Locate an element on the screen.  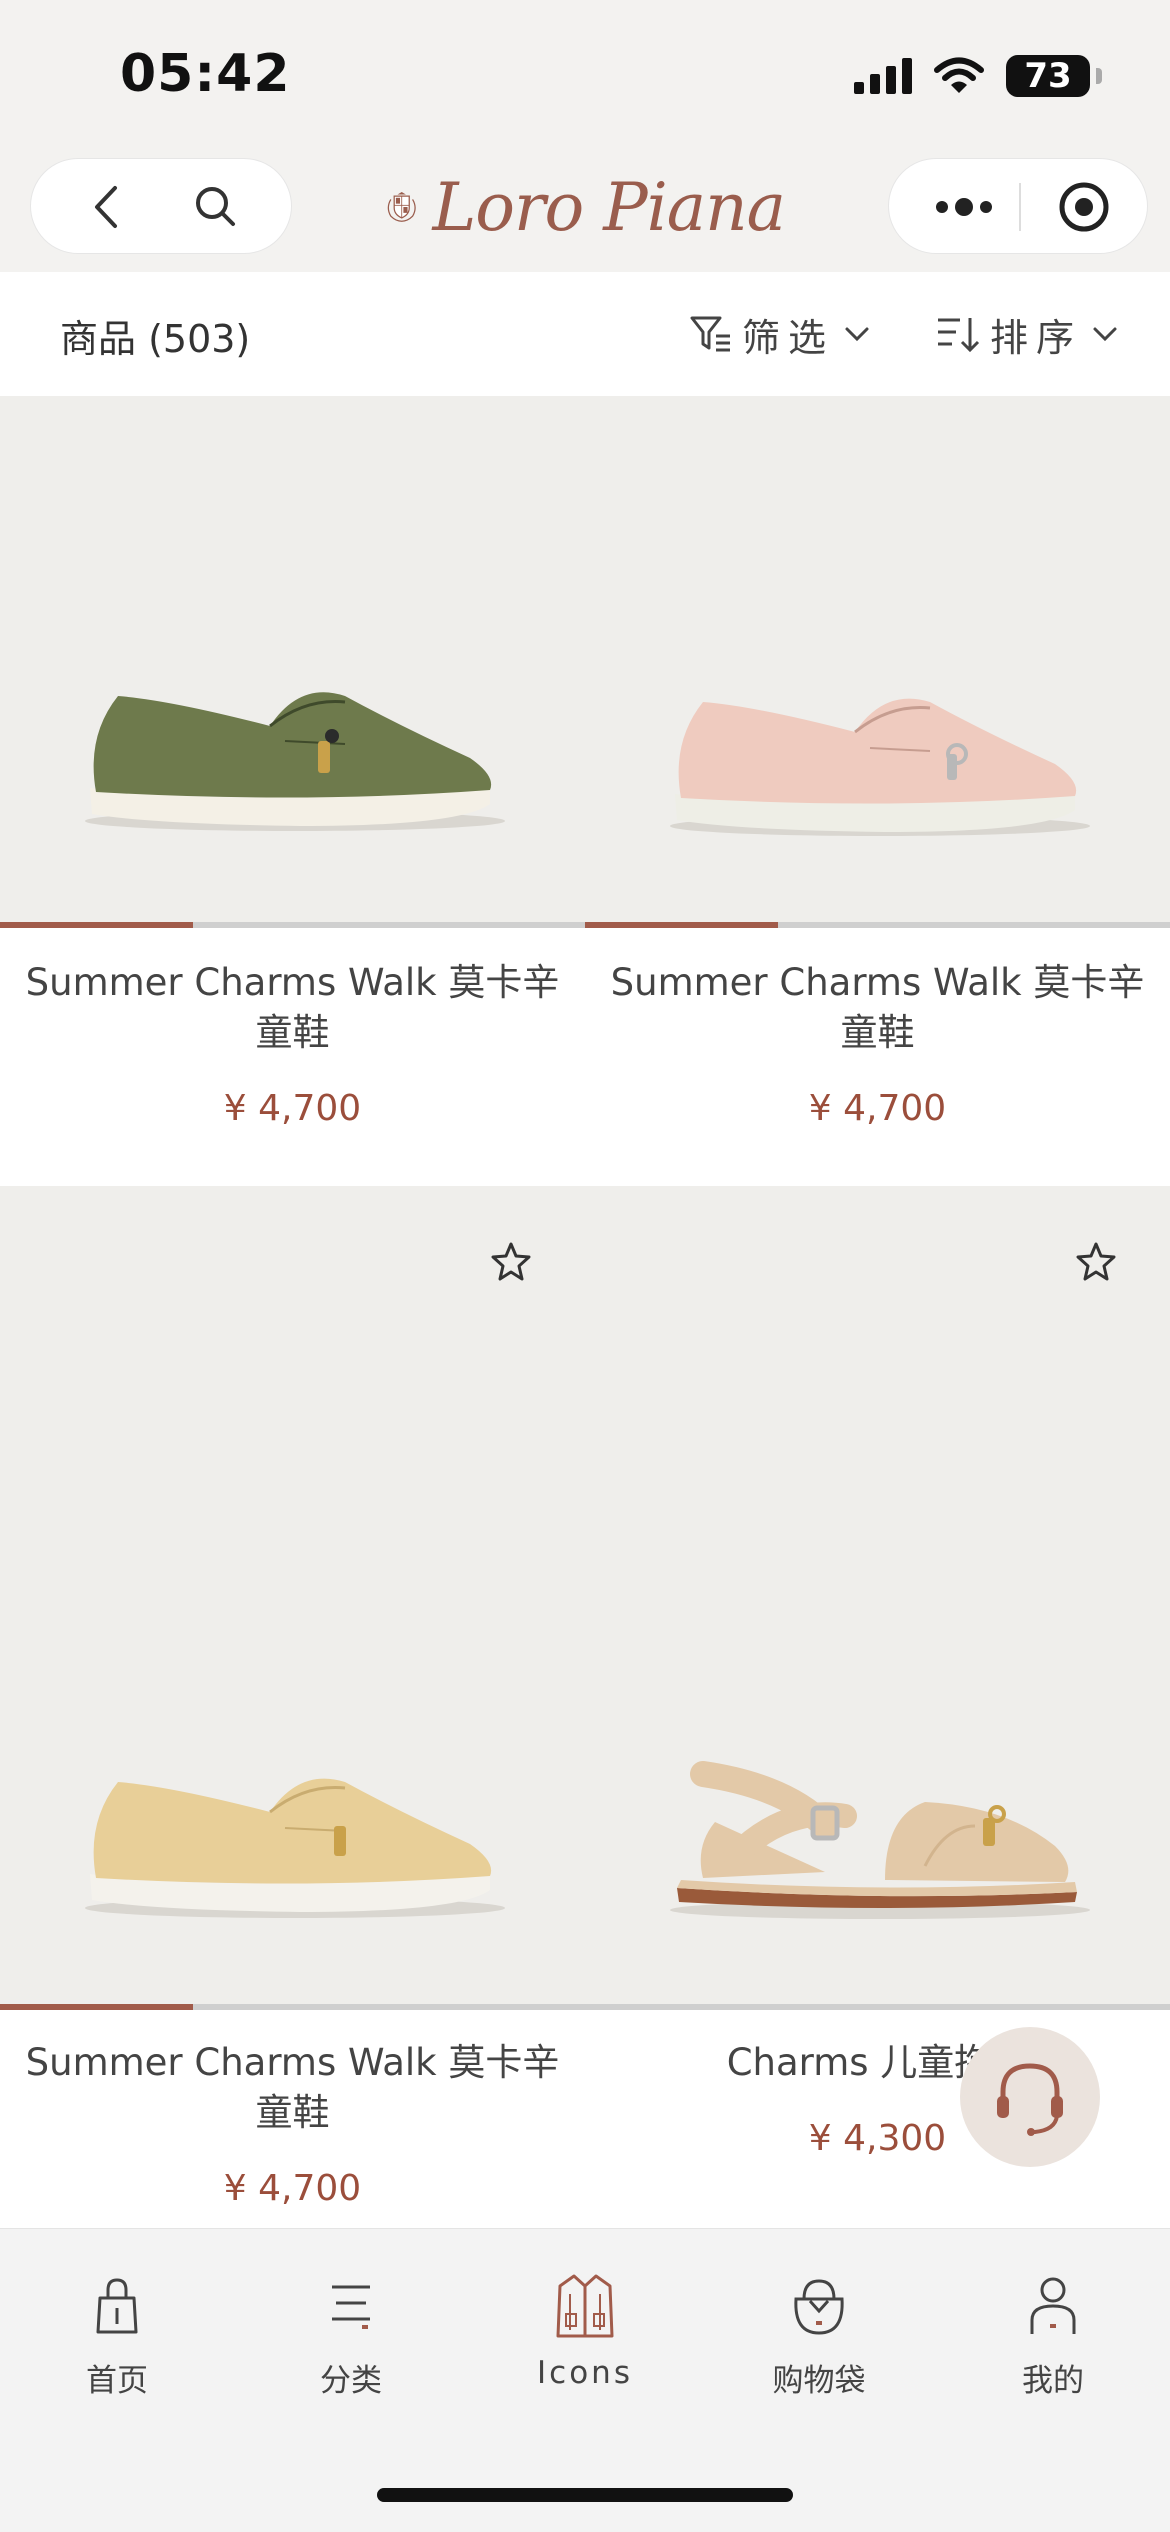
capsule-divider is located at coordinates (1020, 207).